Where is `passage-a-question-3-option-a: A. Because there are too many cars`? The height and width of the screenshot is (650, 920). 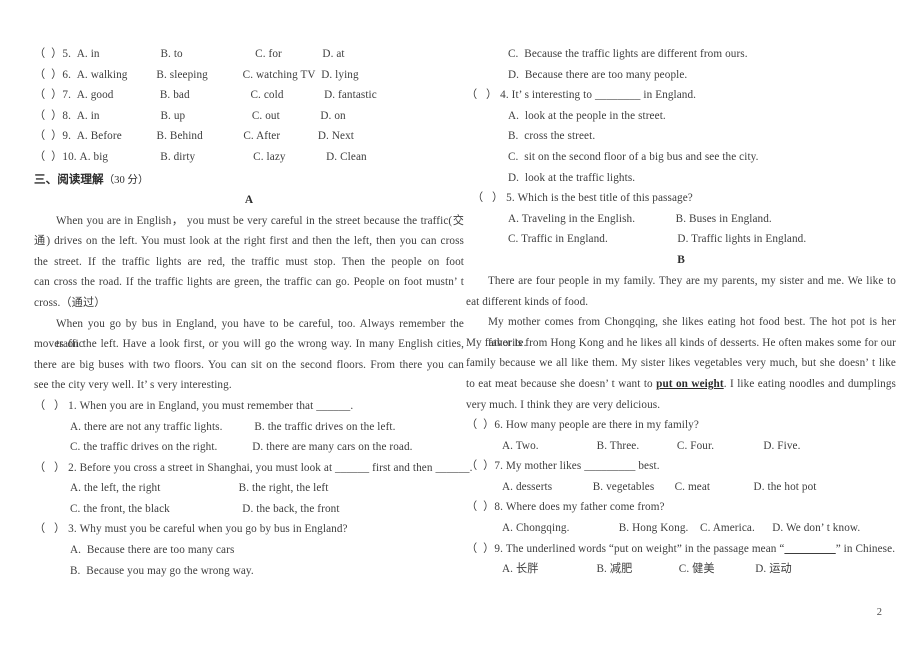 passage-a-question-3-option-a: A. Because there are too many cars is located at coordinates (249, 550).